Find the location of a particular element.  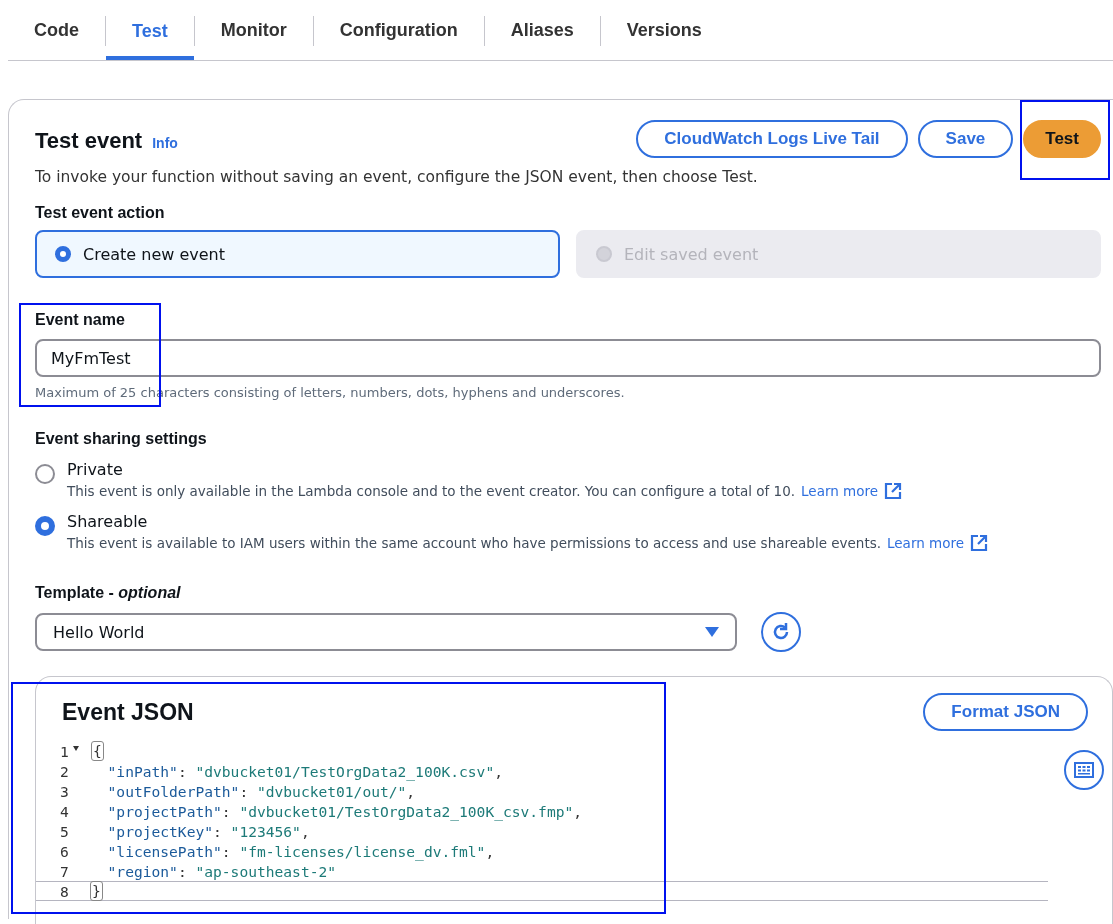

code-line: "inPath": "dvbucket01/TestOrgData2_100K.csv", is located at coordinates (305, 771).